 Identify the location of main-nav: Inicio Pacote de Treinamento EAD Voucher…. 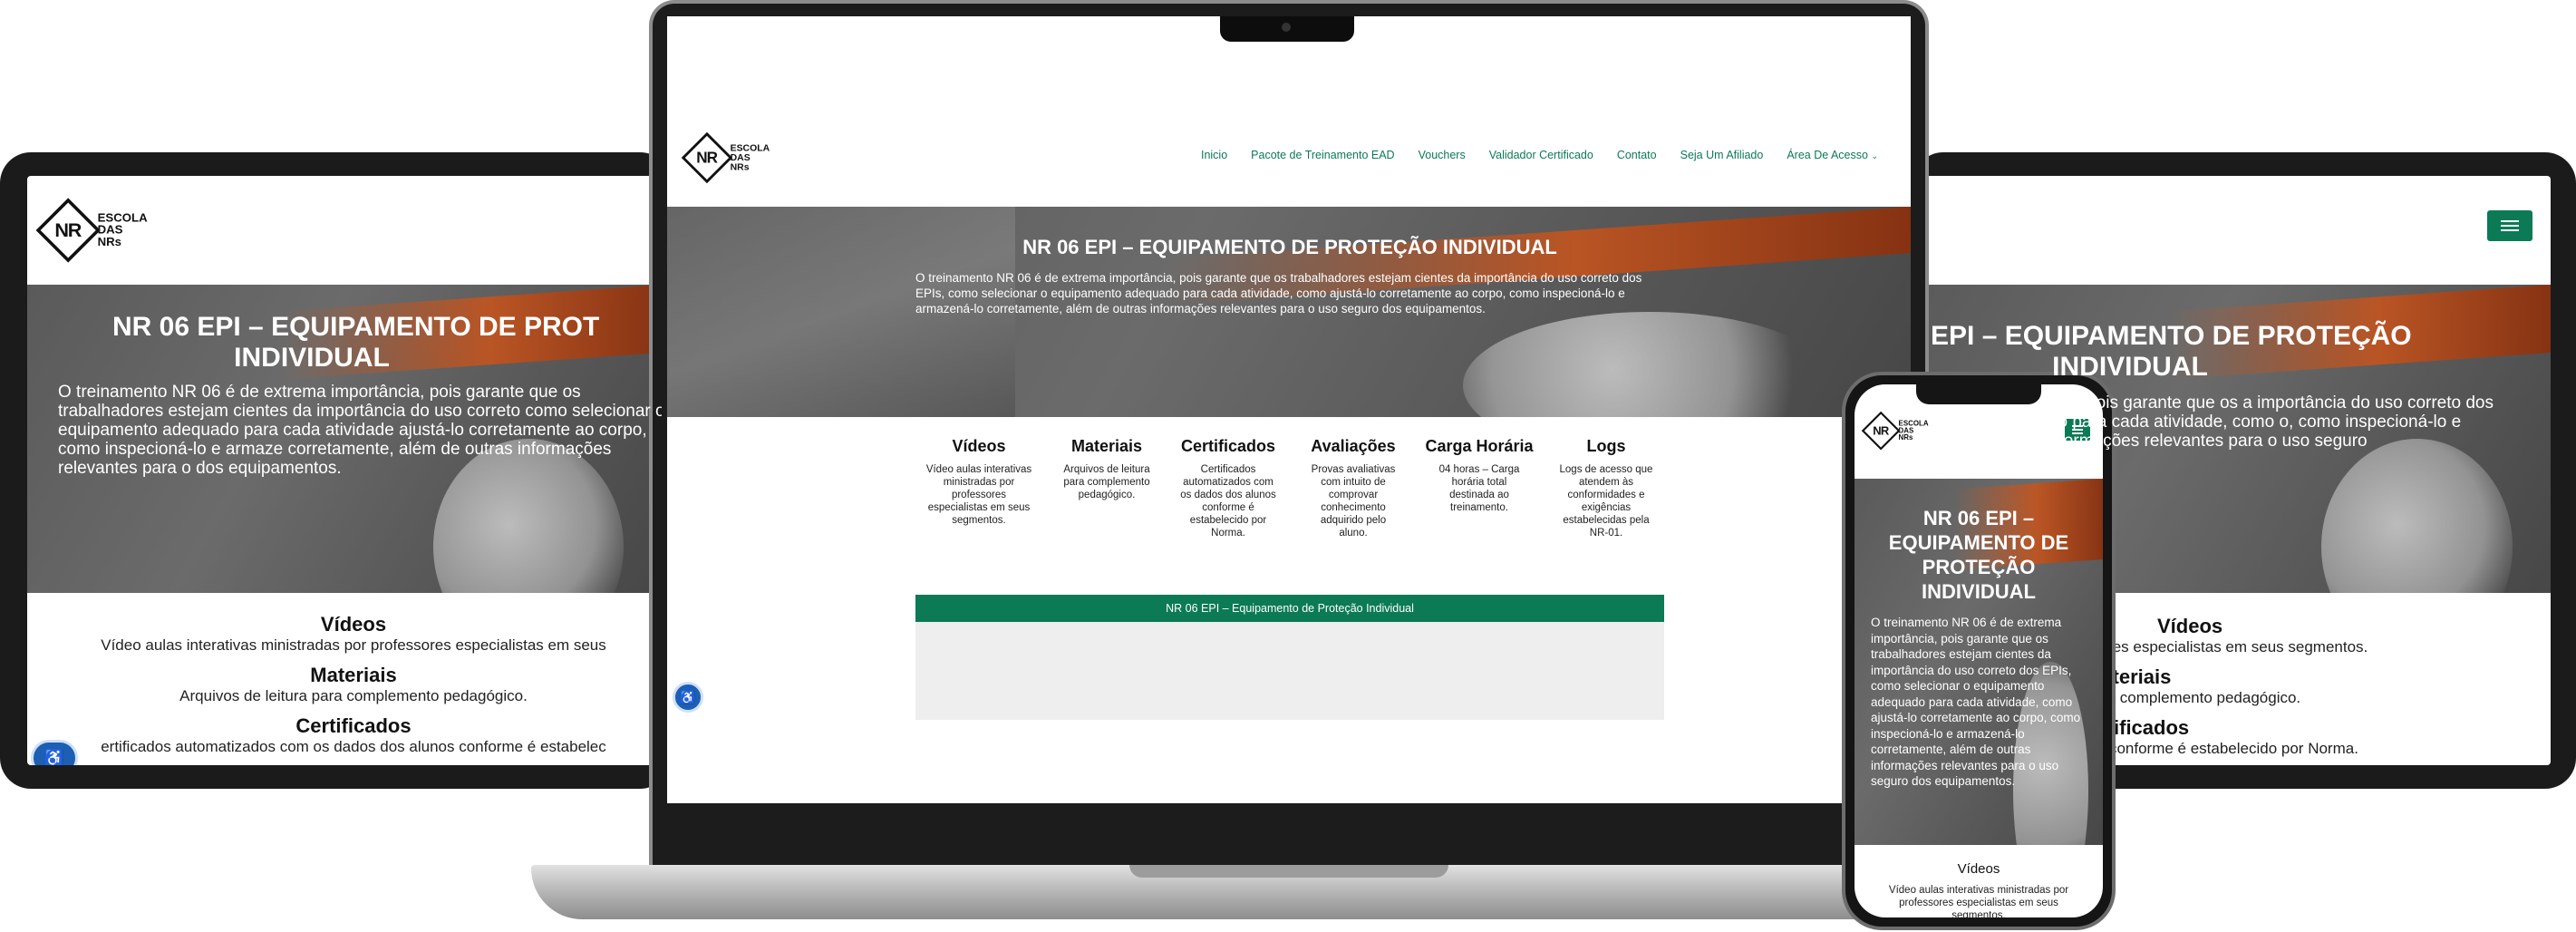
(1539, 155).